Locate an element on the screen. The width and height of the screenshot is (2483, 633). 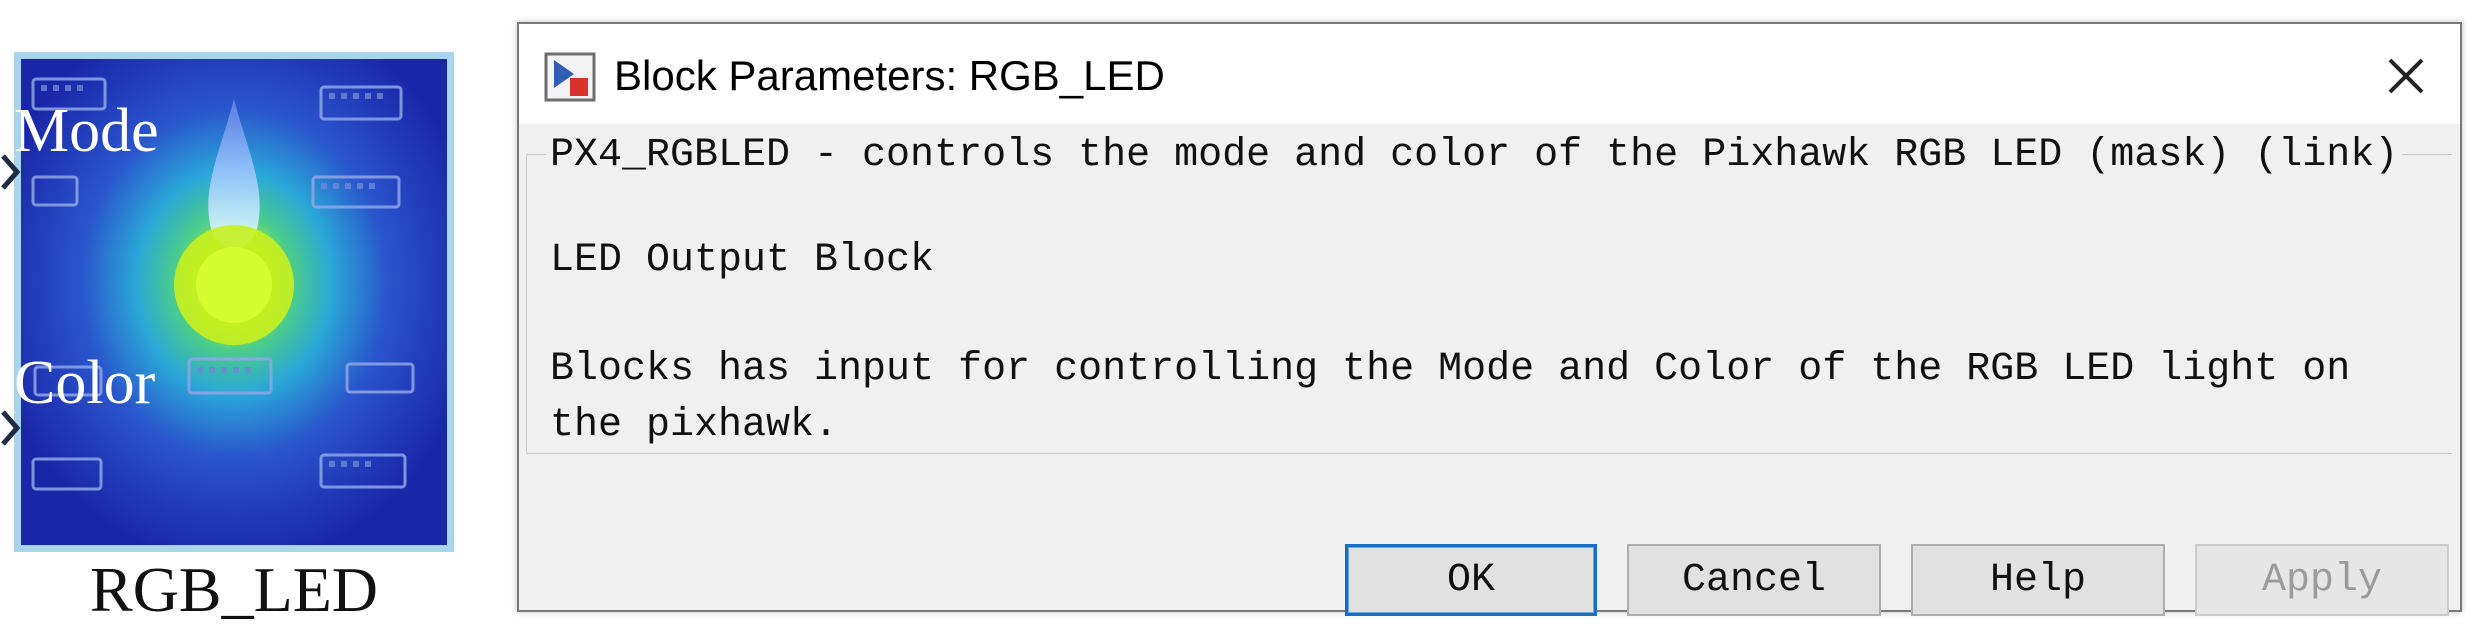
apply-button: Apply is located at coordinates (2322, 580).